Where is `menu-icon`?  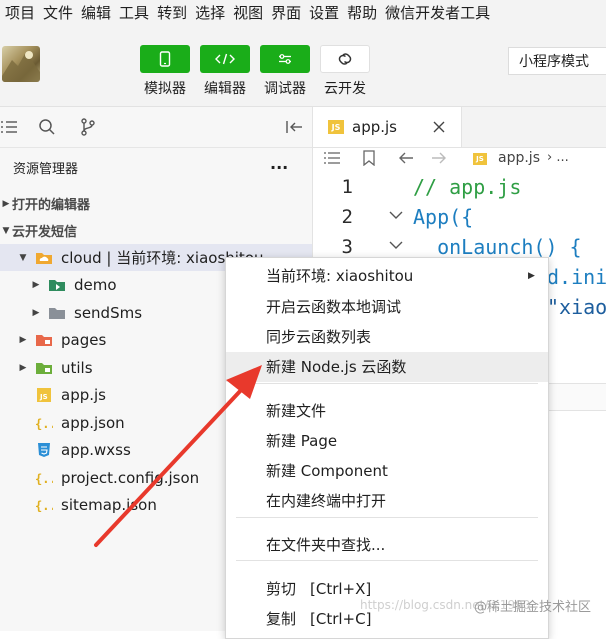 menu-icon is located at coordinates (9, 127).